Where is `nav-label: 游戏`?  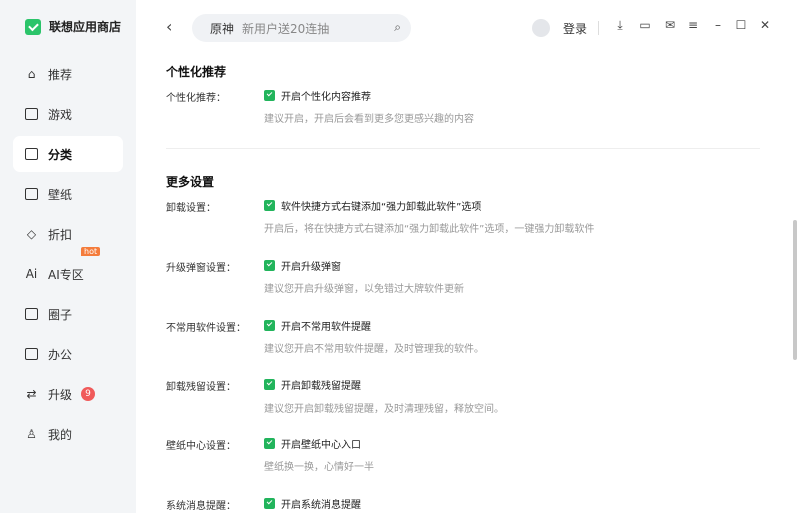 nav-label: 游戏 is located at coordinates (60, 114).